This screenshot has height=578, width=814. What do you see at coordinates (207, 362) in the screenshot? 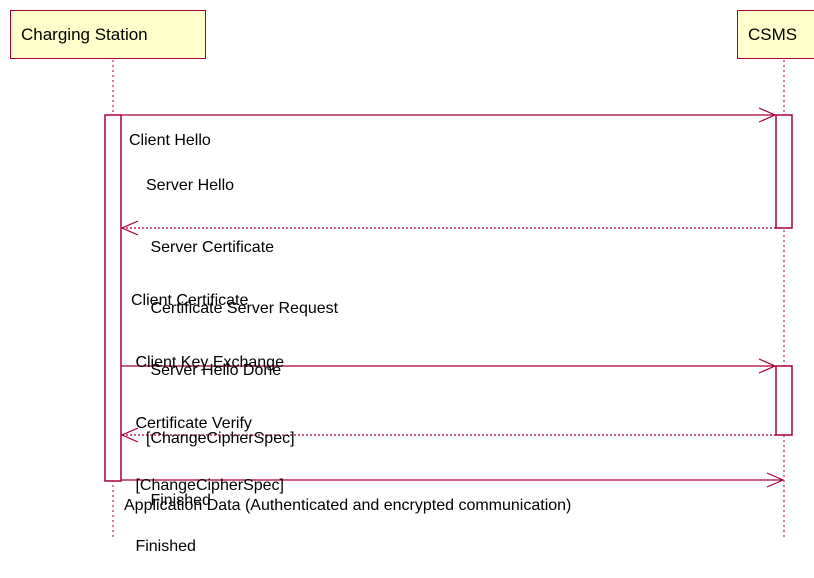
I see `message-line: Client Key Exchange` at bounding box center [207, 362].